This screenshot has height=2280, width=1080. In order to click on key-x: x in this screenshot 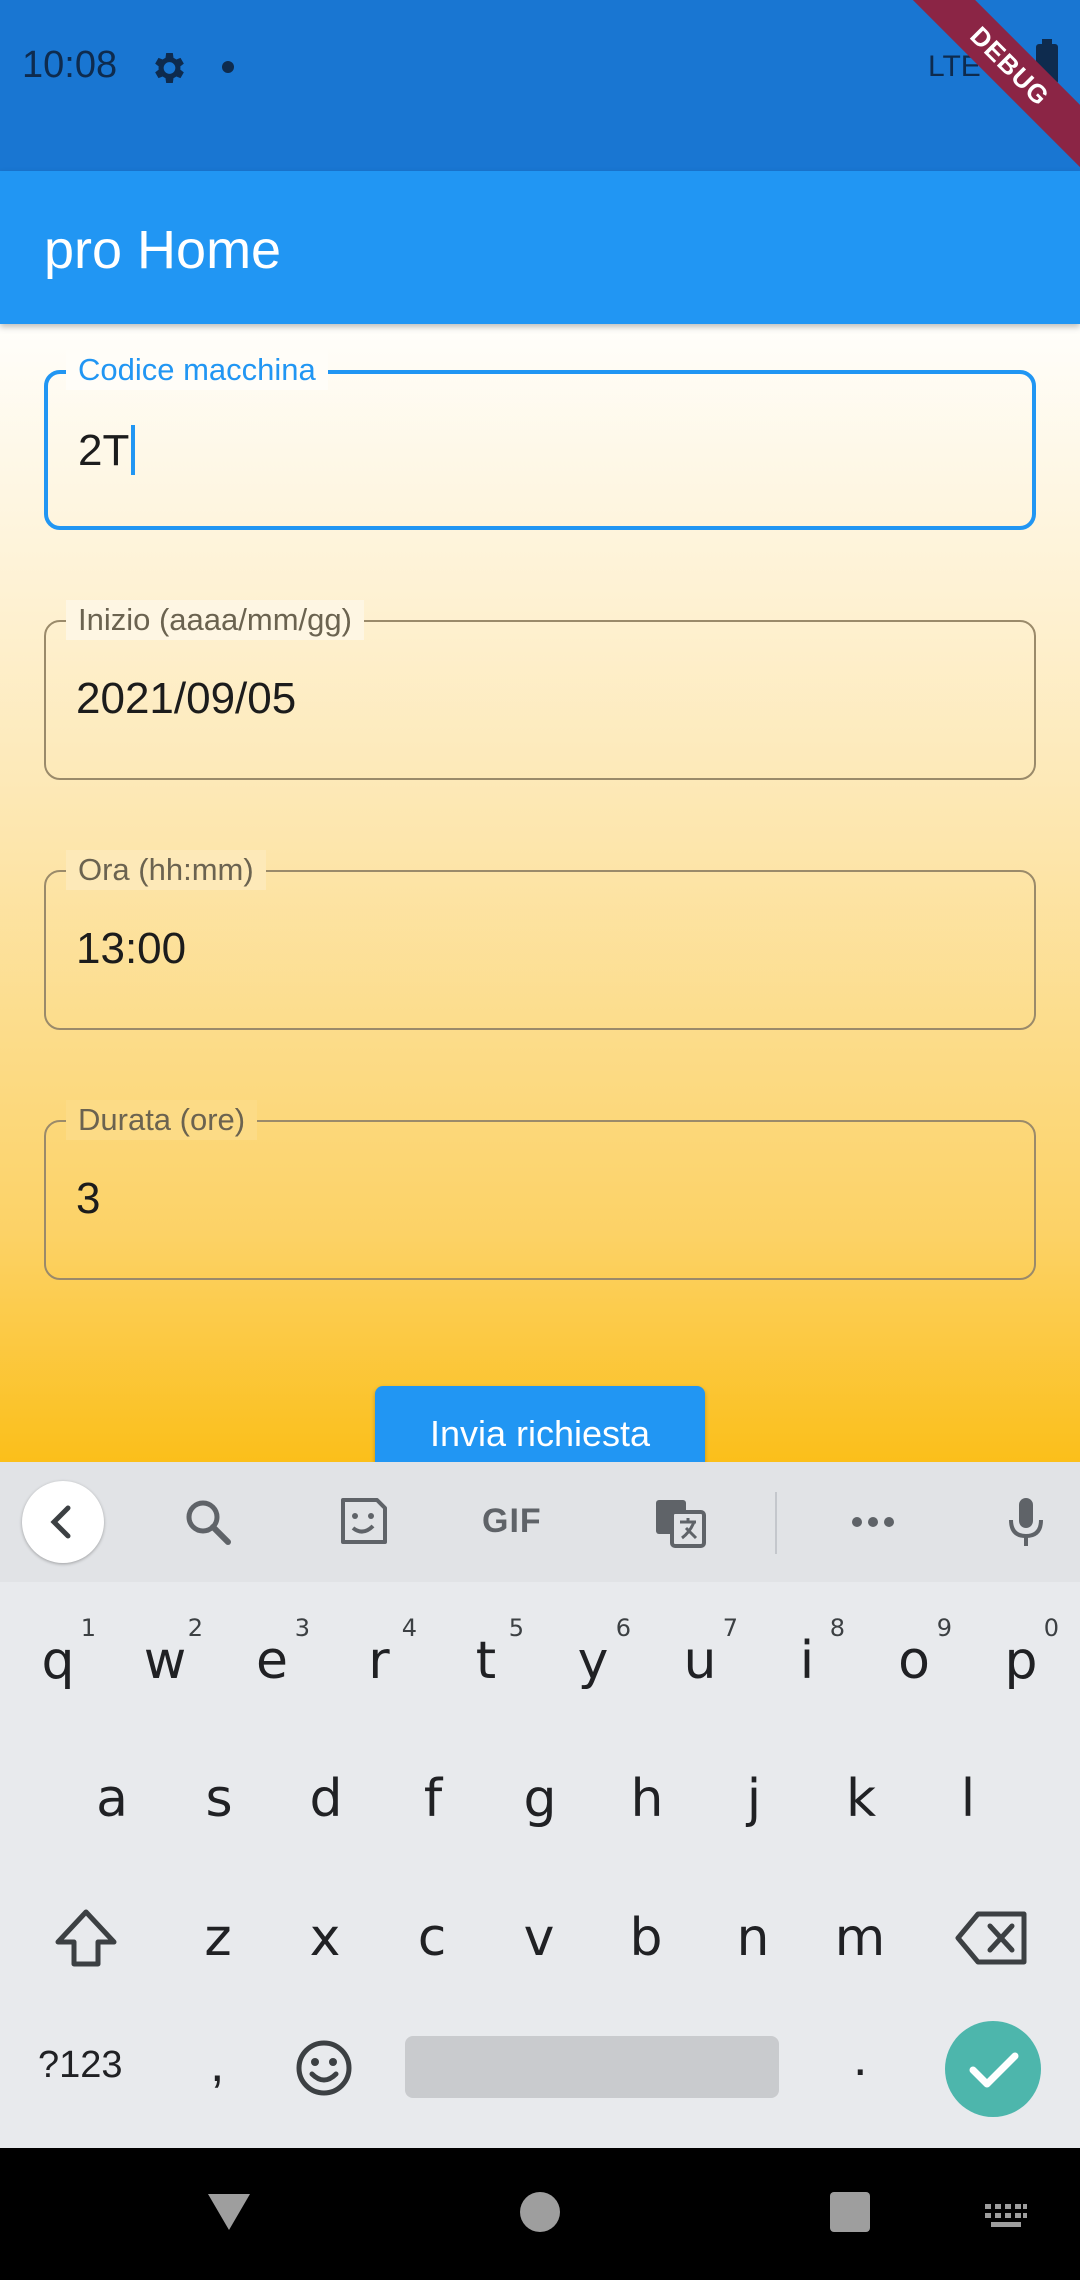, I will do `click(325, 1938)`.